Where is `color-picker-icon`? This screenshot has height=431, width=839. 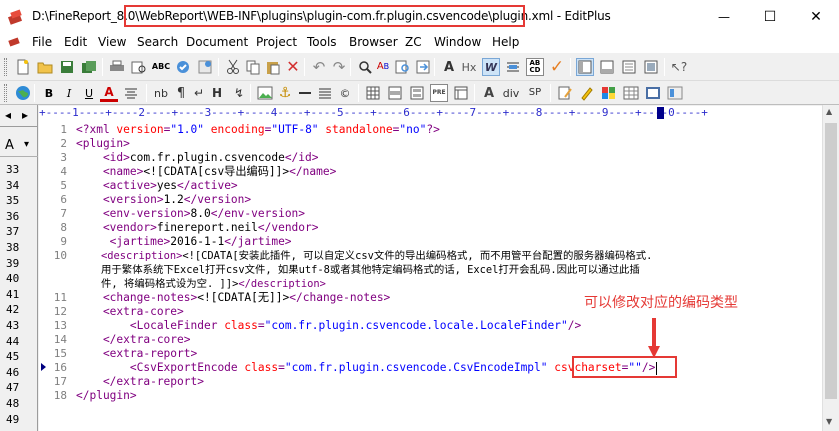 color-picker-icon is located at coordinates (609, 93).